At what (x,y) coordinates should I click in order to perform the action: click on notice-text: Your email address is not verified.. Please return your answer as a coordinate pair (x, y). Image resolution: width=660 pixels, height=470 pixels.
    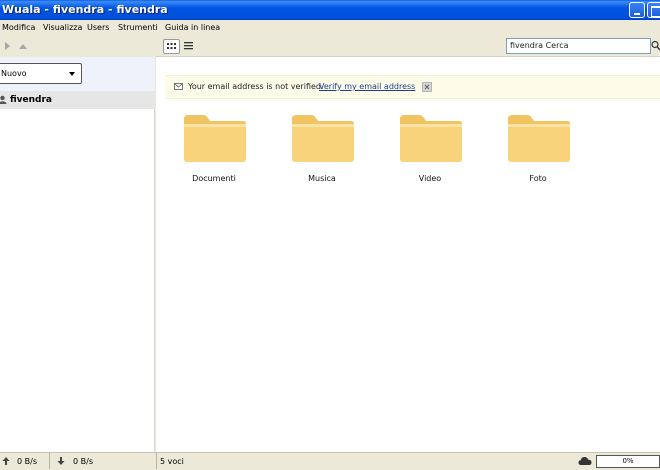
    Looking at the image, I should click on (256, 86).